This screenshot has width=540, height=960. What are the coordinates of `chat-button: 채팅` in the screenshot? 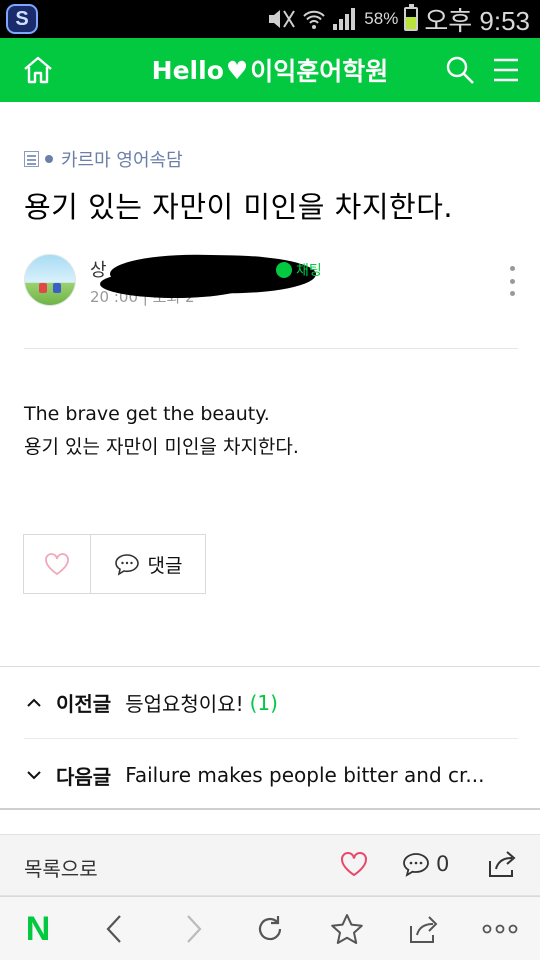 It's located at (299, 270).